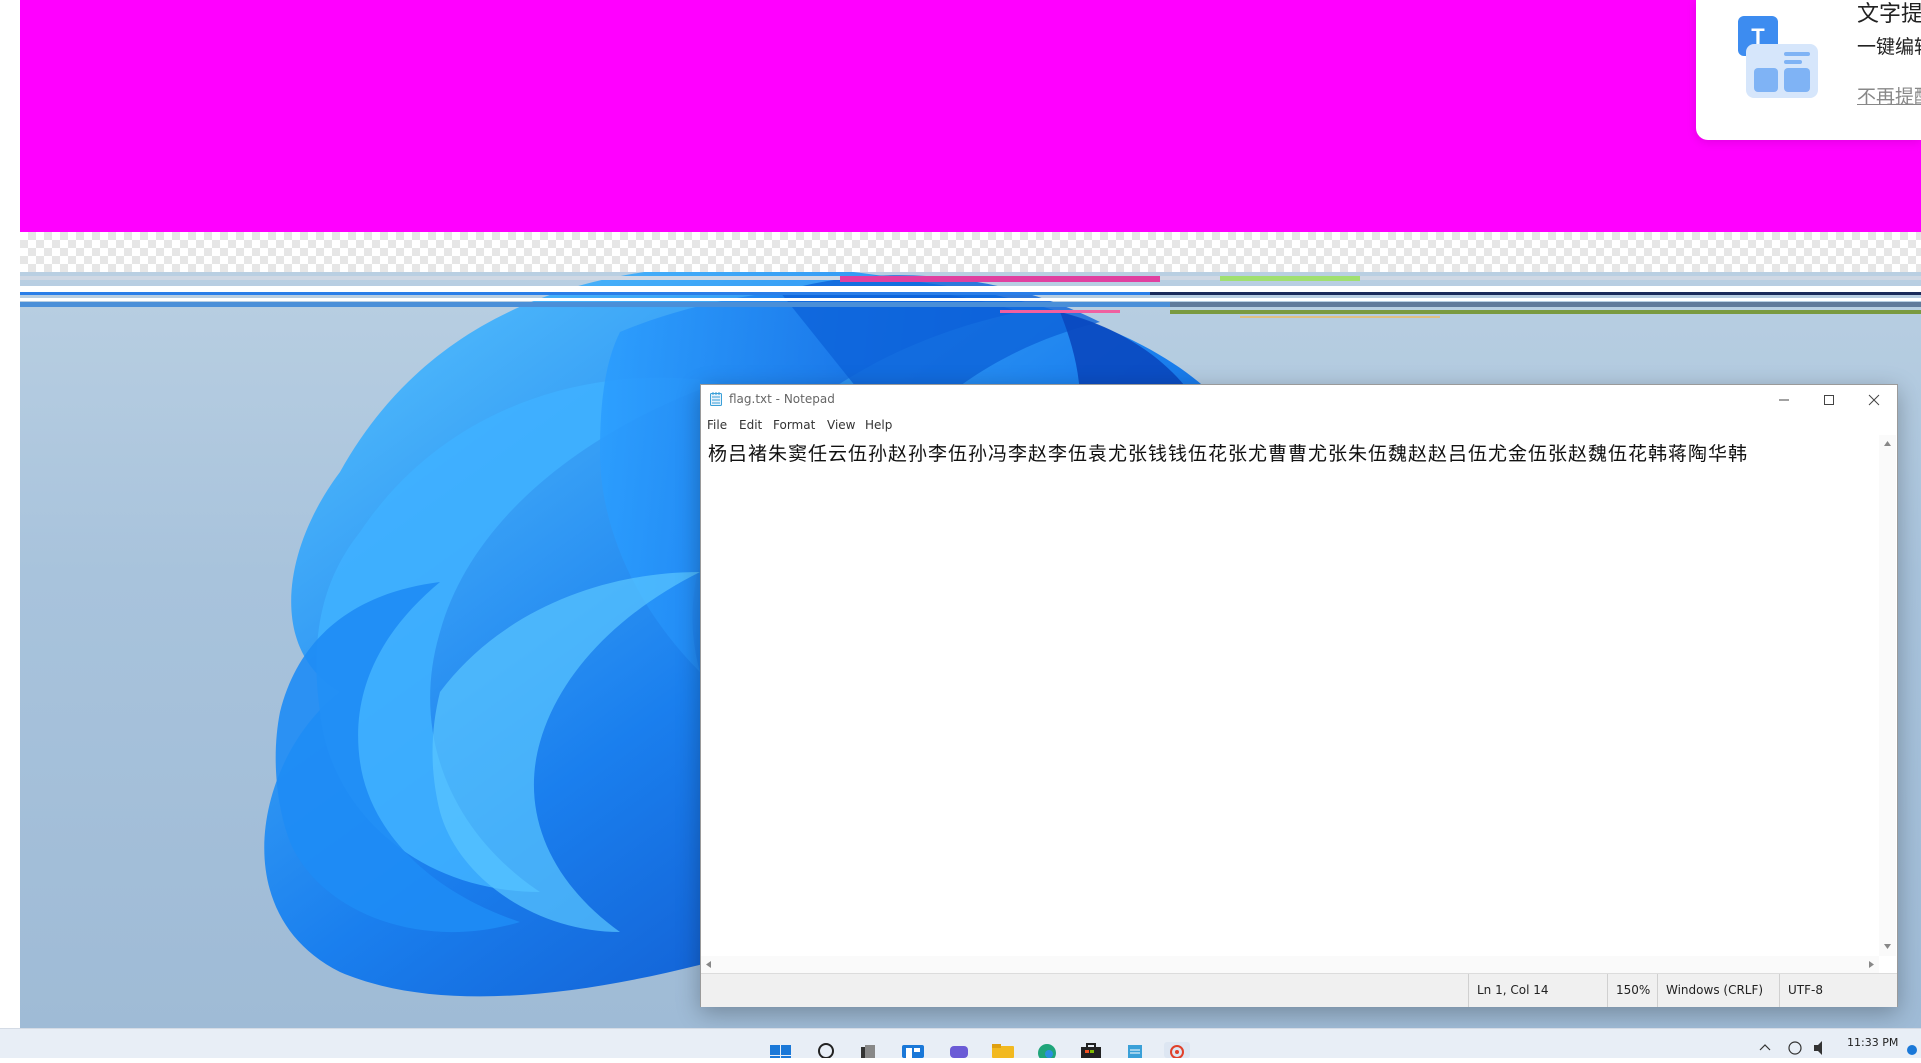 This screenshot has width=1921, height=1063. I want to click on close-button, so click(1874, 400).